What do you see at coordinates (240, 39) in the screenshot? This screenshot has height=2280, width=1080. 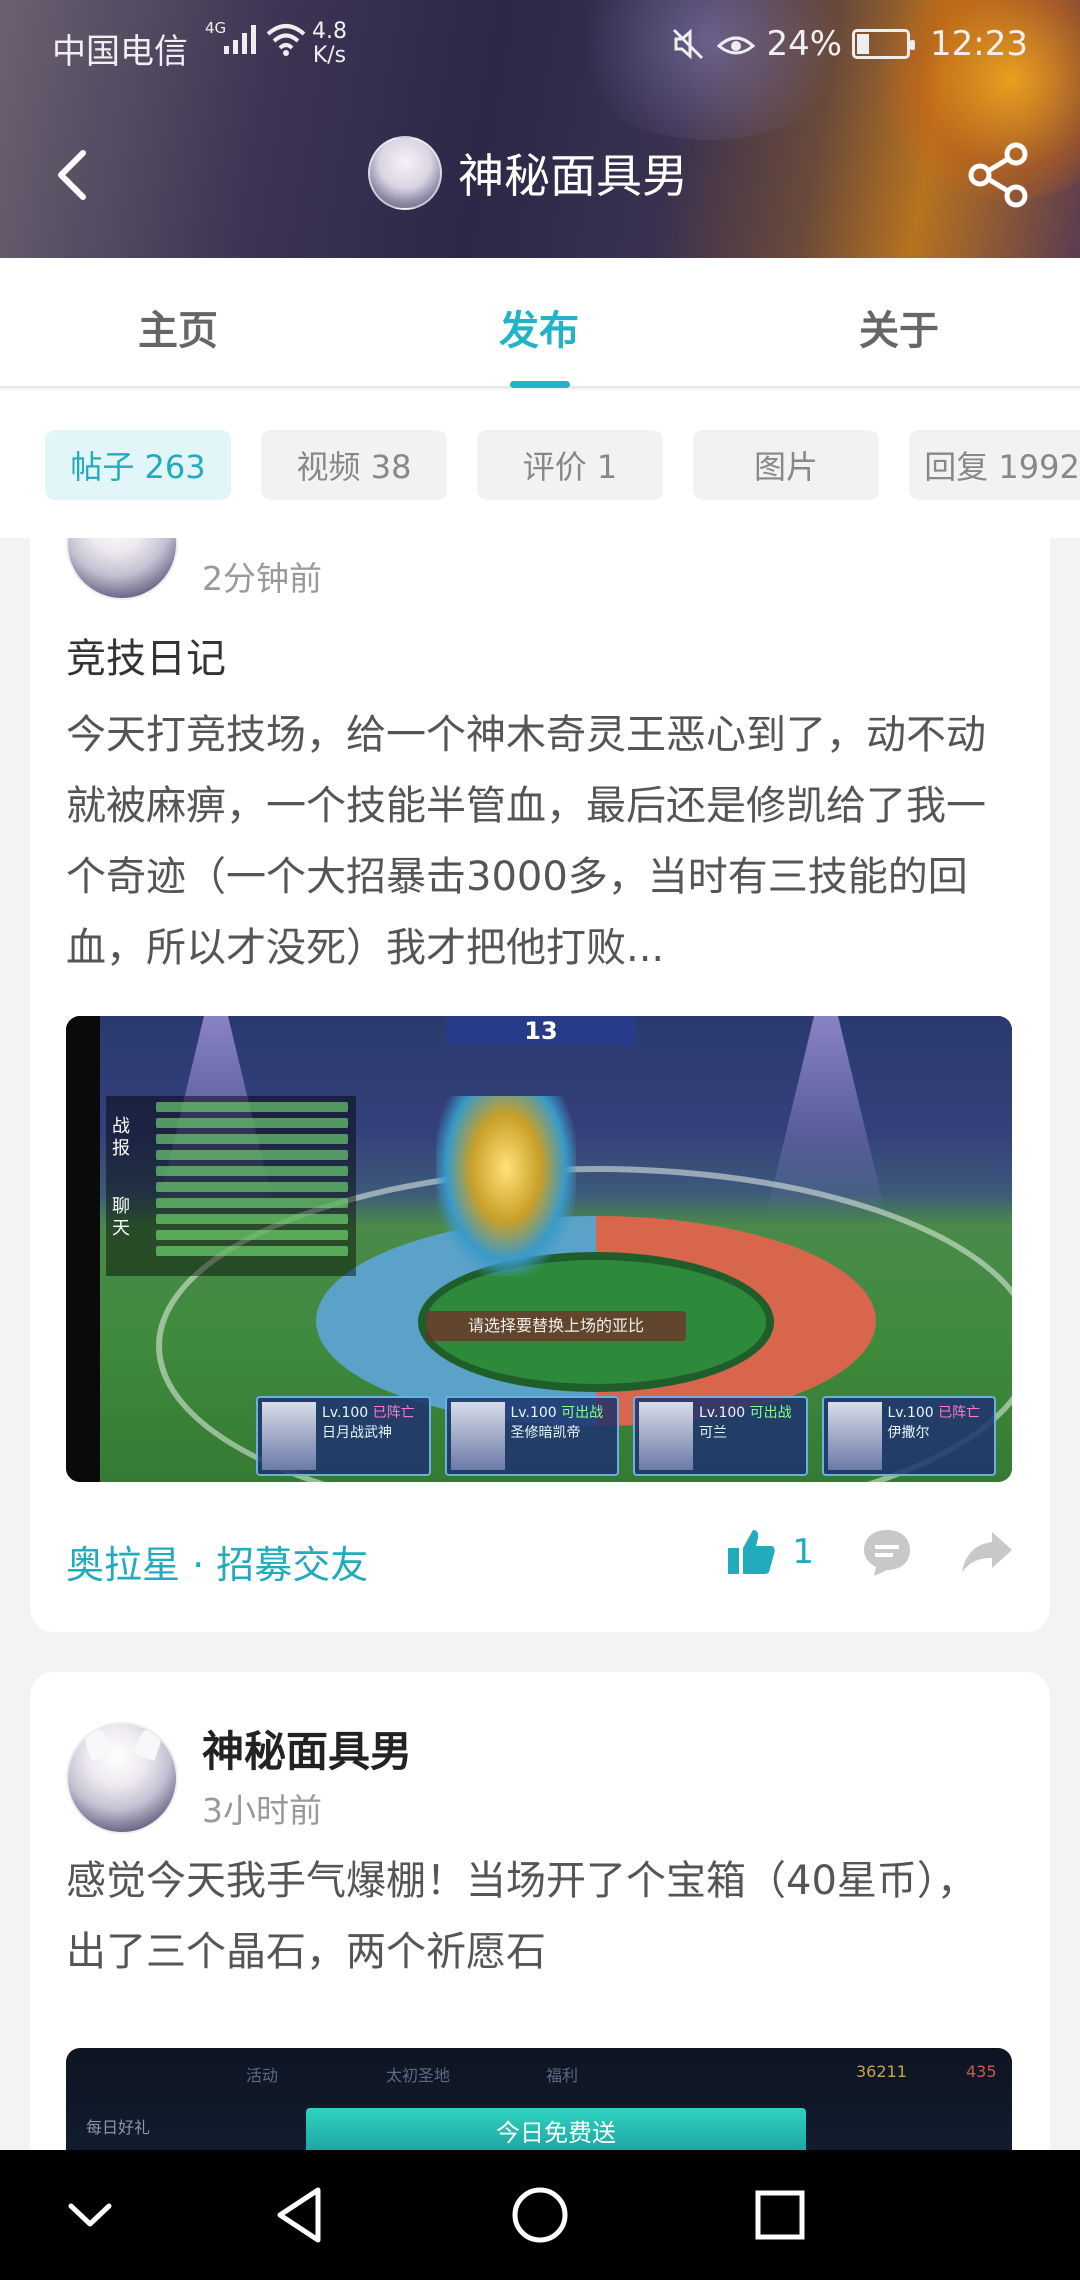 I see `signal-icon` at bounding box center [240, 39].